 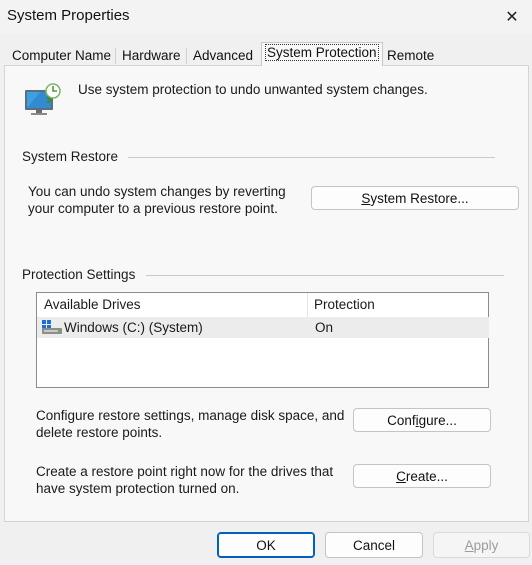 I want to click on system-protection-icon, so click(x=43, y=99).